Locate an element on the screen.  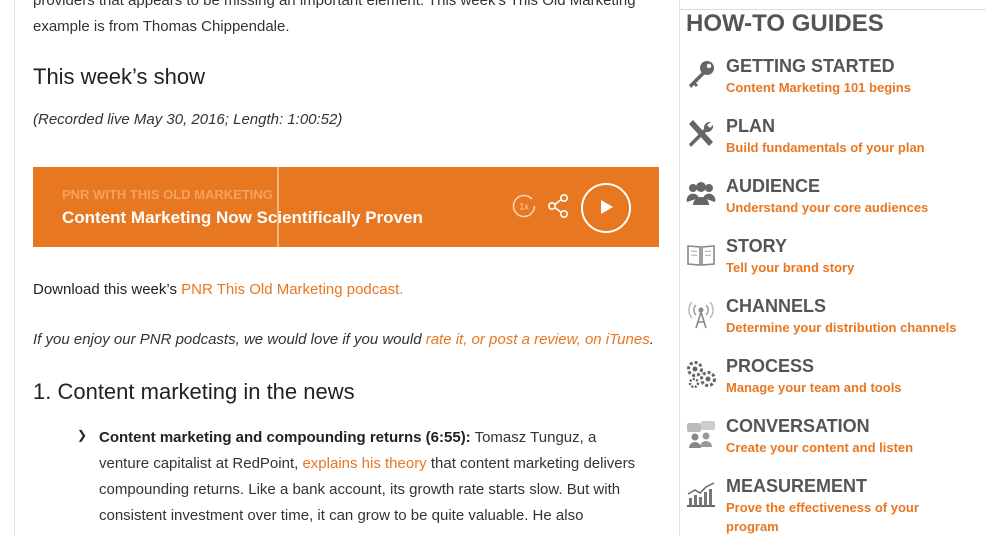
guide-subtitle: Prove the effectiveness of your program is located at coordinates (822, 517).